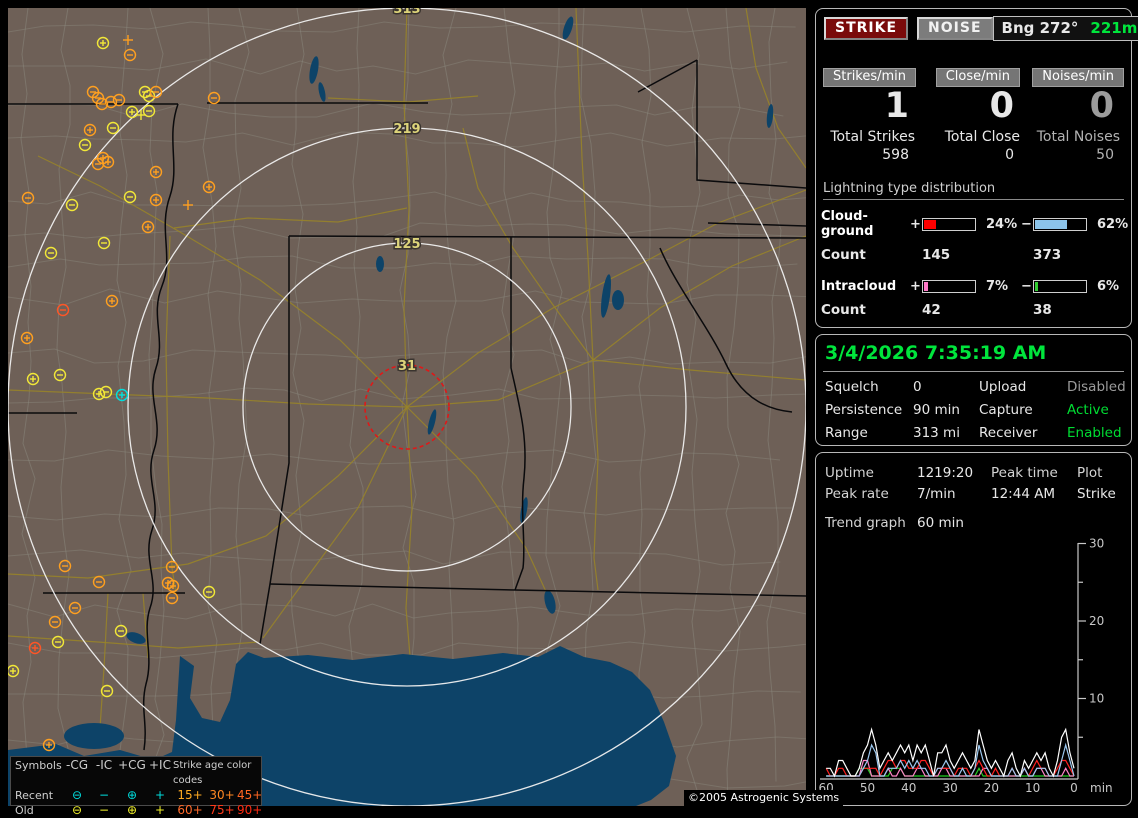 The width and height of the screenshot is (1138, 818). What do you see at coordinates (222, 810) in the screenshot?
I see `legend-age-75: 75+` at bounding box center [222, 810].